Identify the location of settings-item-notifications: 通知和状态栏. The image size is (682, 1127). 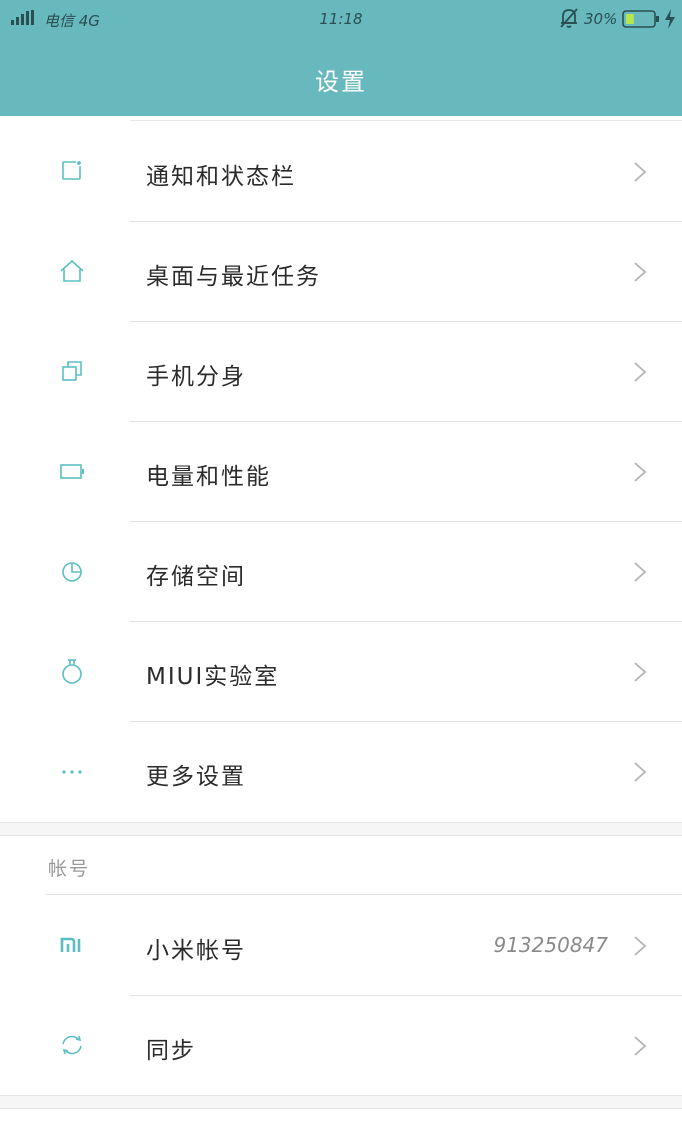
(341, 171).